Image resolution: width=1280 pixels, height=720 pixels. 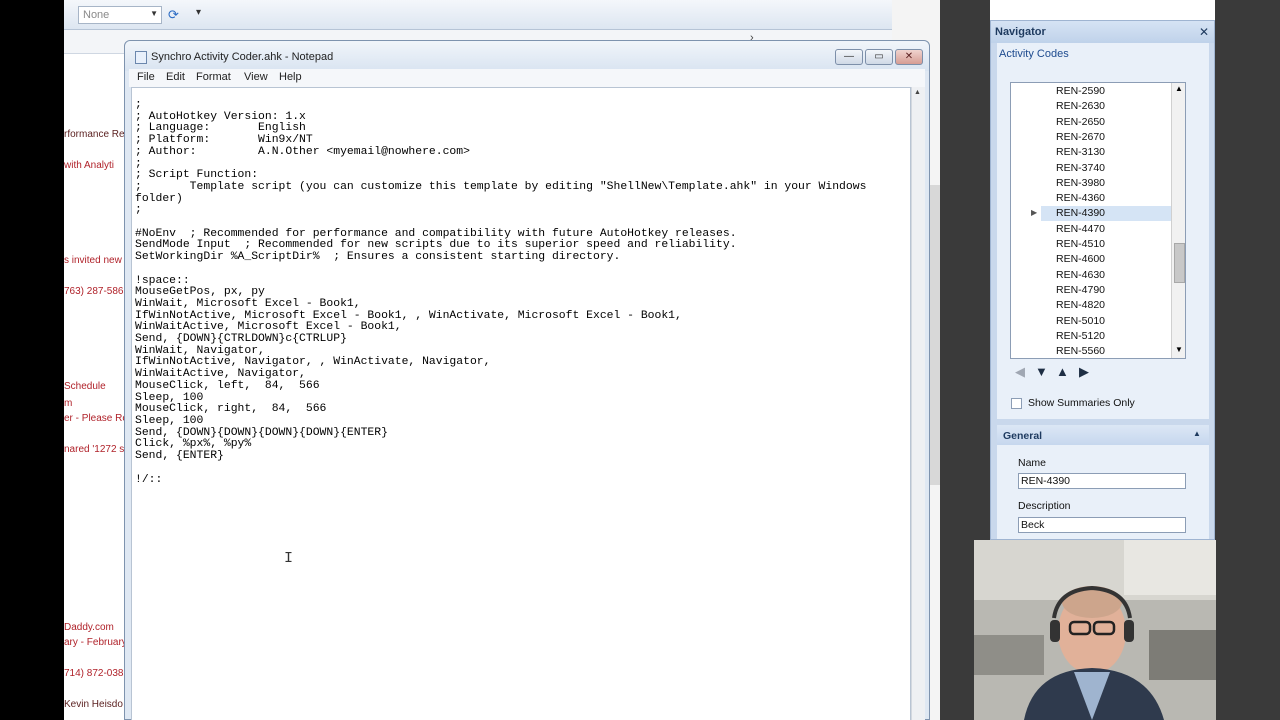 I want to click on scroll-thumb, so click(x=1179, y=263).